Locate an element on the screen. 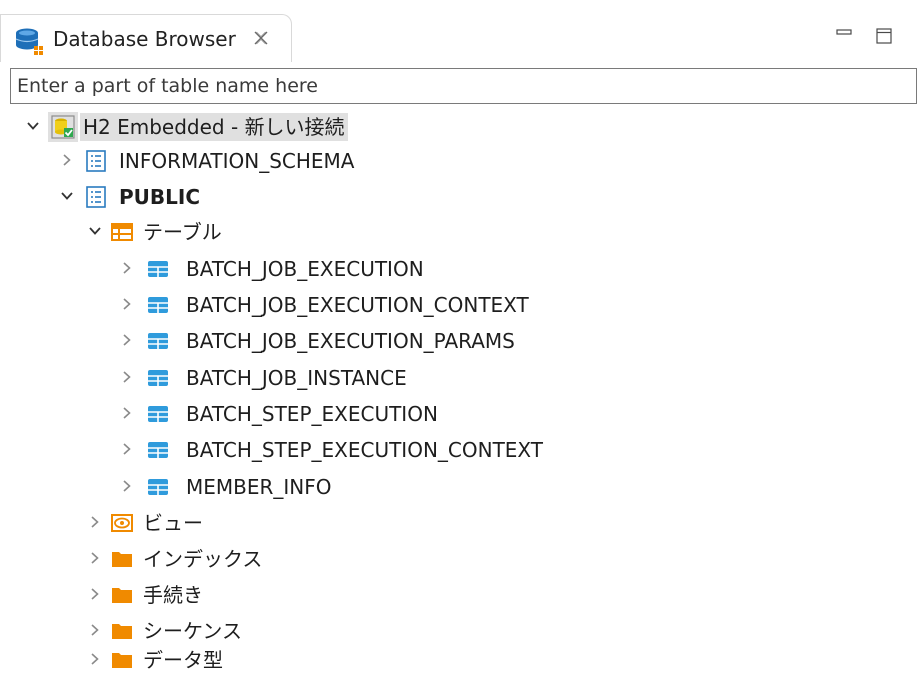 This screenshot has height=677, width=917. tree-node-schema-public: PUBLIC is located at coordinates (150, 197).